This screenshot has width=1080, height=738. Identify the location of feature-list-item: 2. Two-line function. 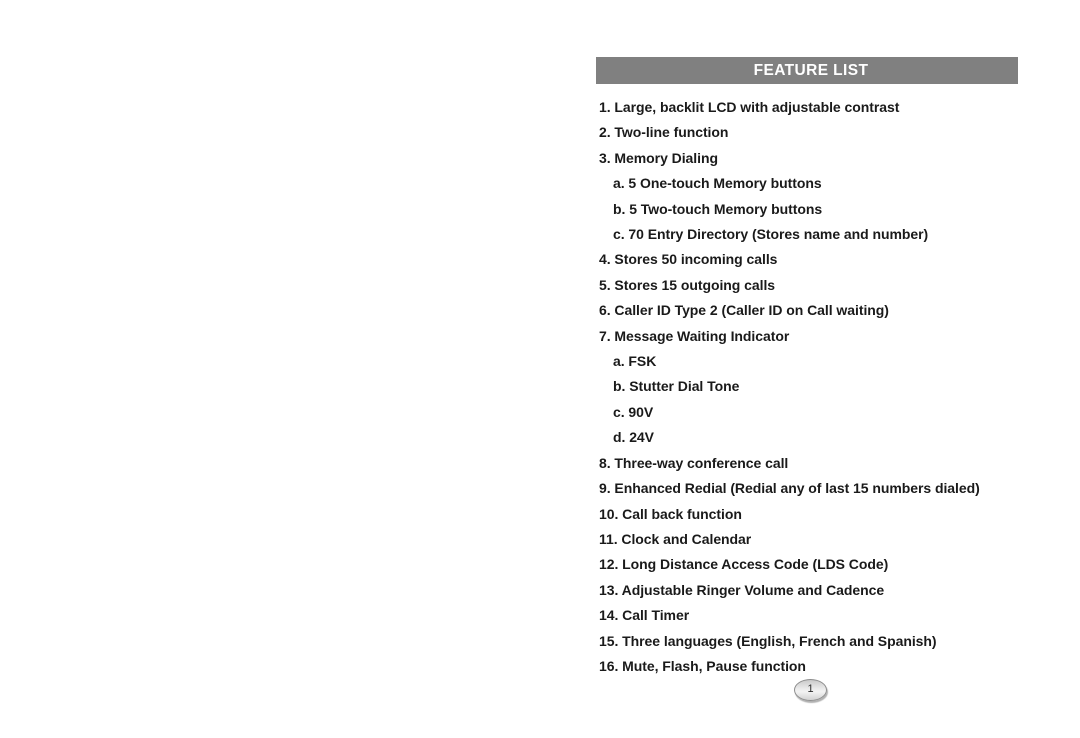
(807, 132).